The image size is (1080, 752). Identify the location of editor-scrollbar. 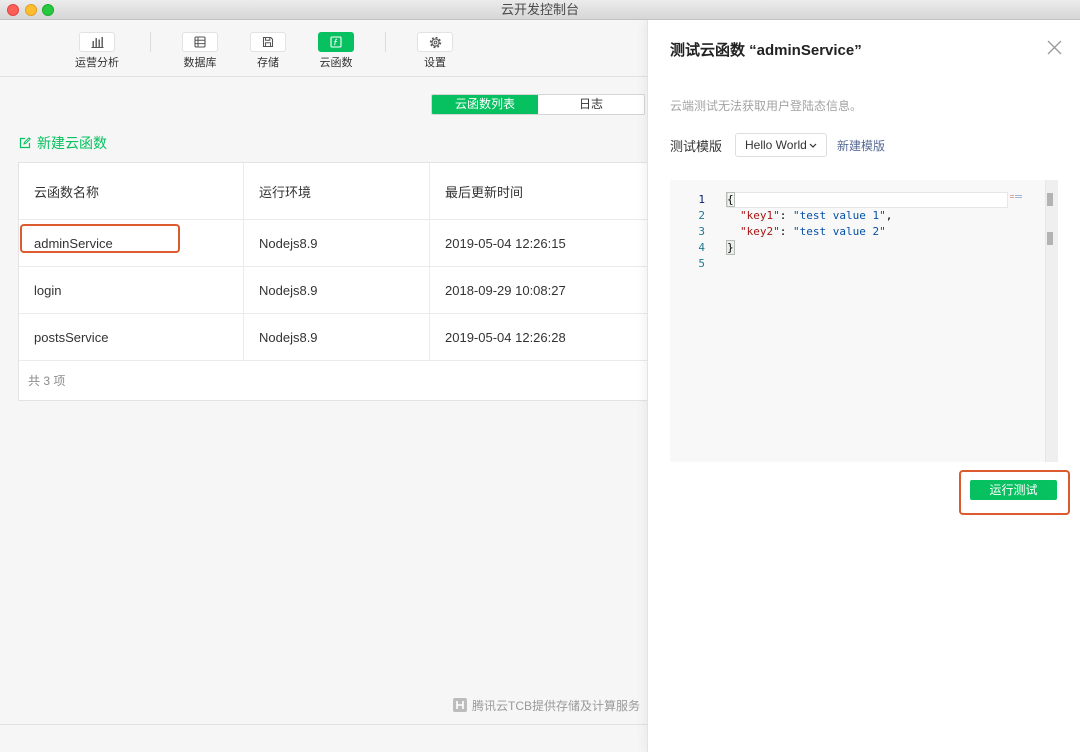
(1051, 321).